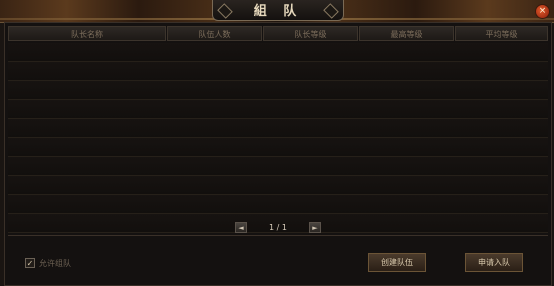  I want to click on pagination: ◄ 1 / 1 ►, so click(278, 228).